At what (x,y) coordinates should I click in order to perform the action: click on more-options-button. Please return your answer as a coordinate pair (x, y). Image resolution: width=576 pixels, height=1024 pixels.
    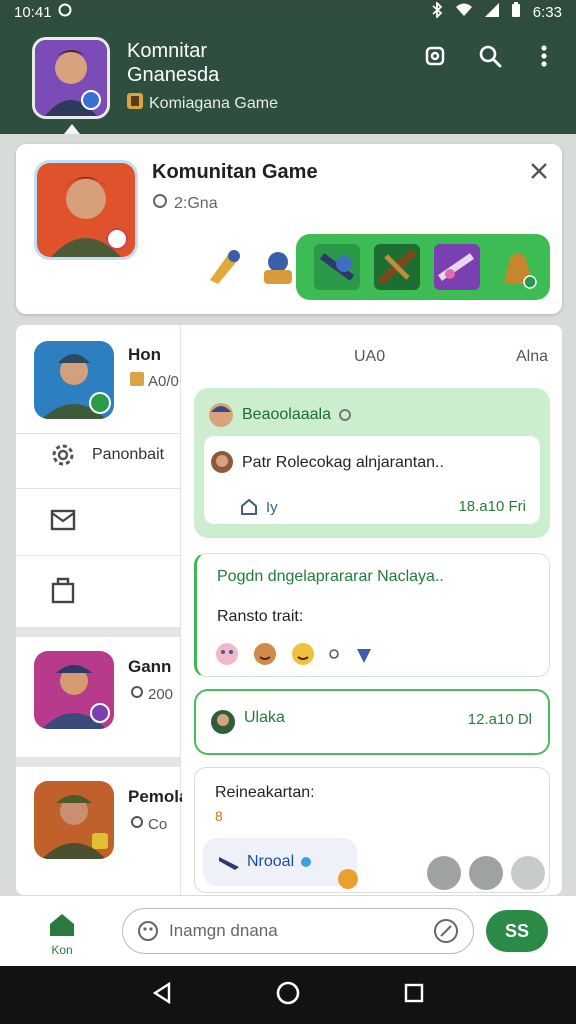
    Looking at the image, I should click on (544, 56).